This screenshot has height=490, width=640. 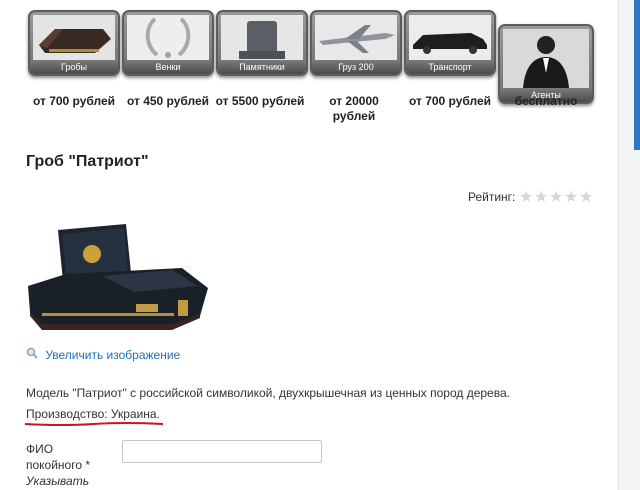 I want to click on enlarge-link-text: Увеличить изображение, so click(x=112, y=355).